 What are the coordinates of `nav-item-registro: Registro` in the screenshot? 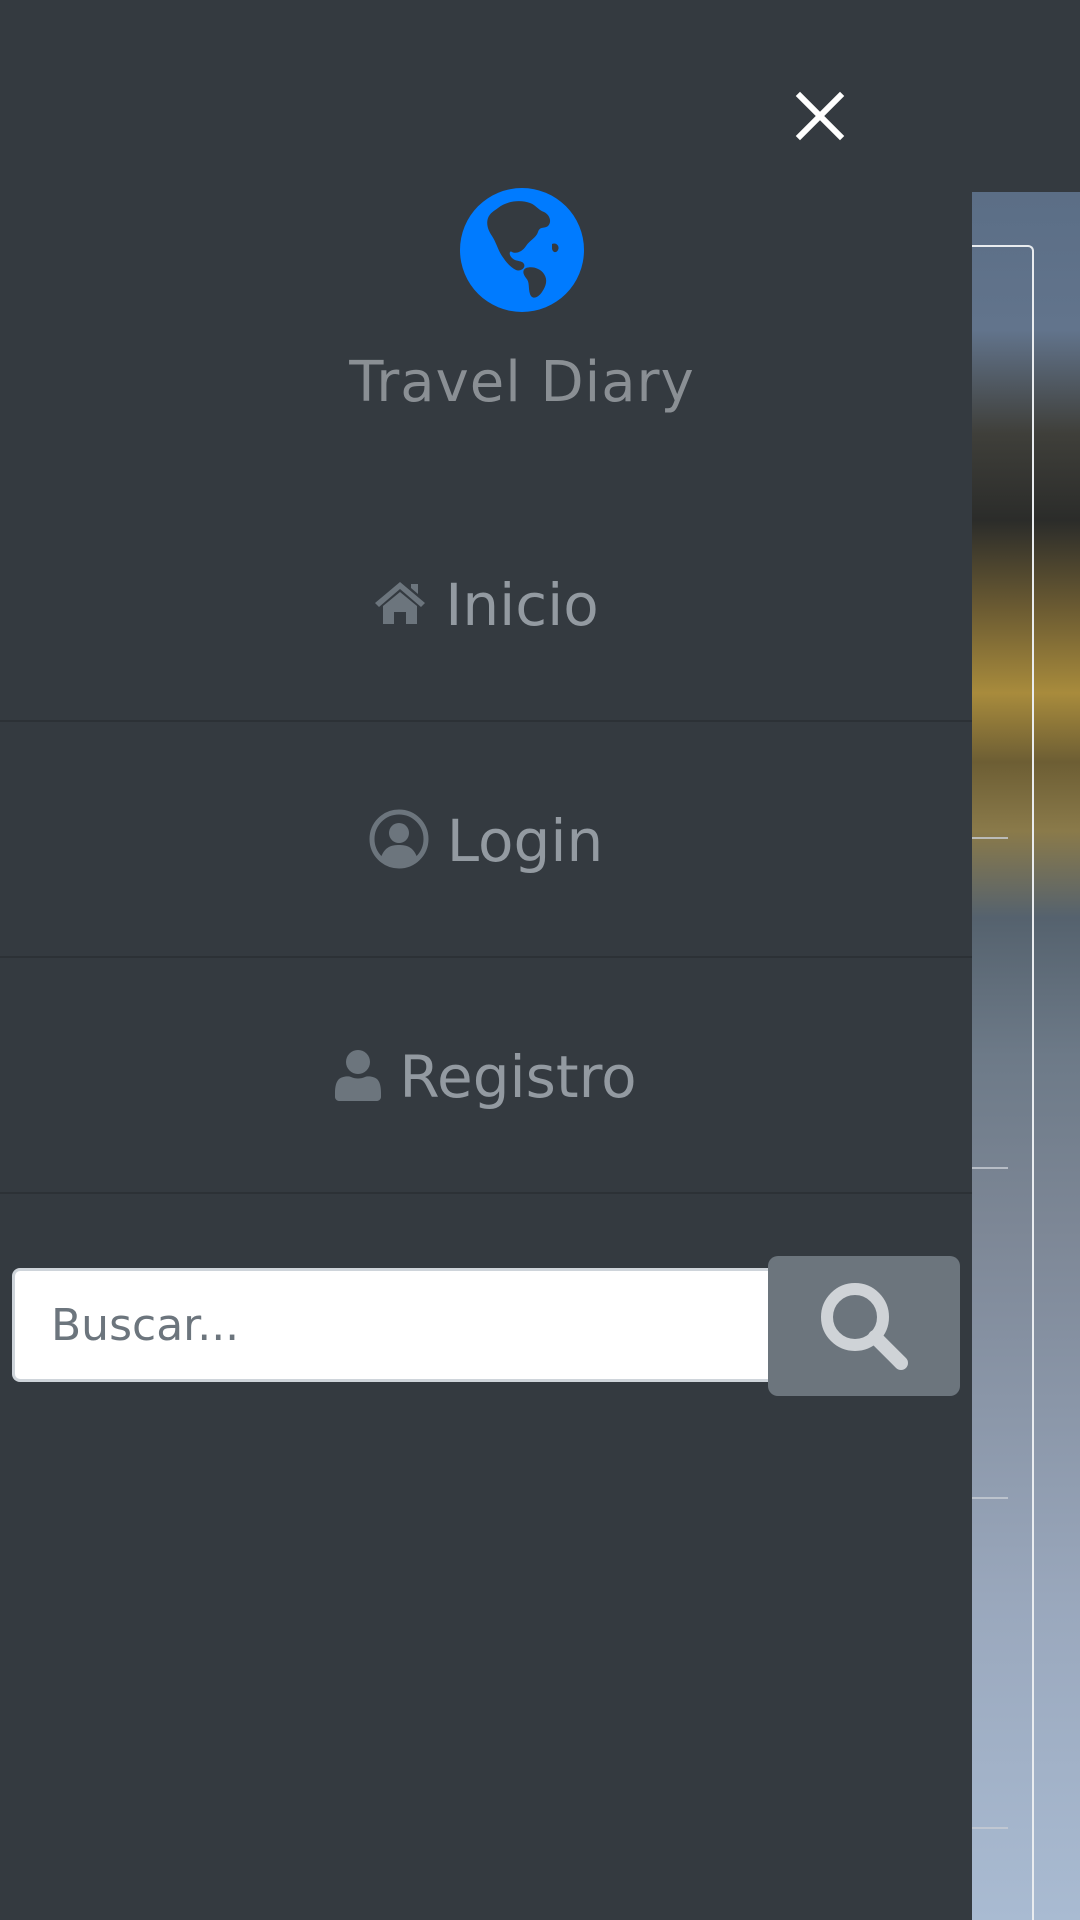 It's located at (486, 1076).